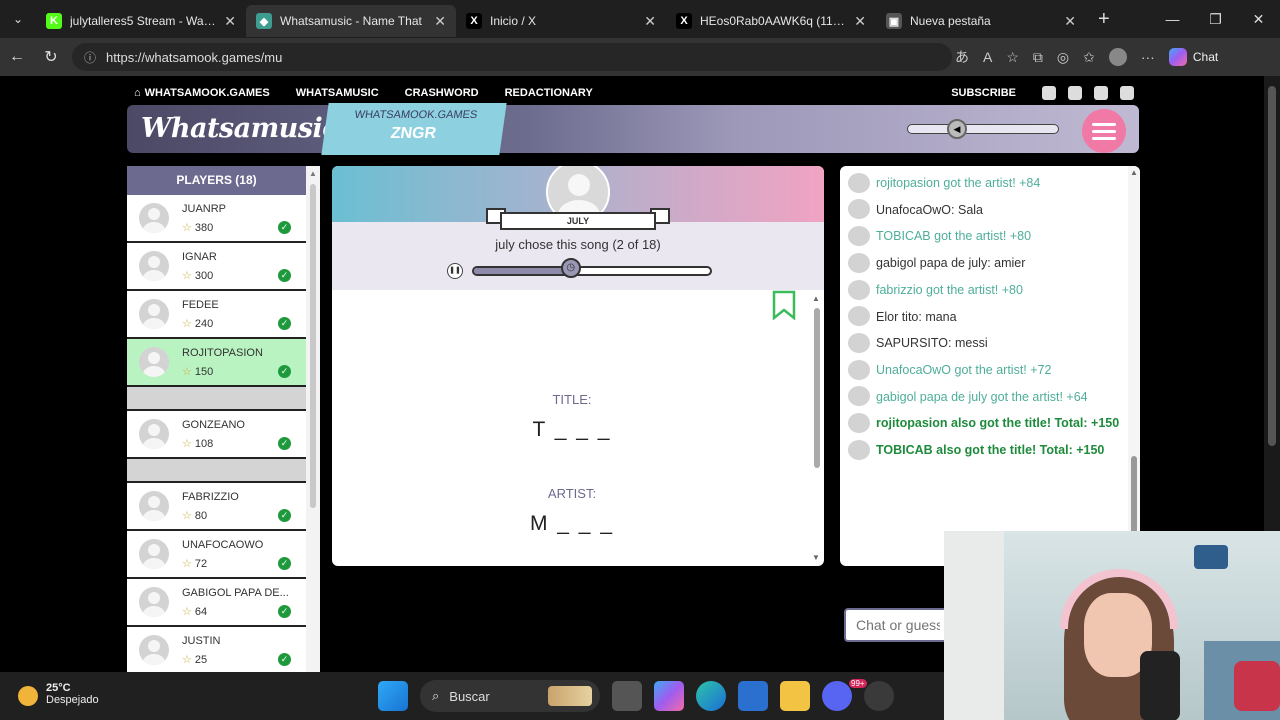 This screenshot has width=1280, height=720. I want to click on player-name: JUSTIN, so click(201, 641).